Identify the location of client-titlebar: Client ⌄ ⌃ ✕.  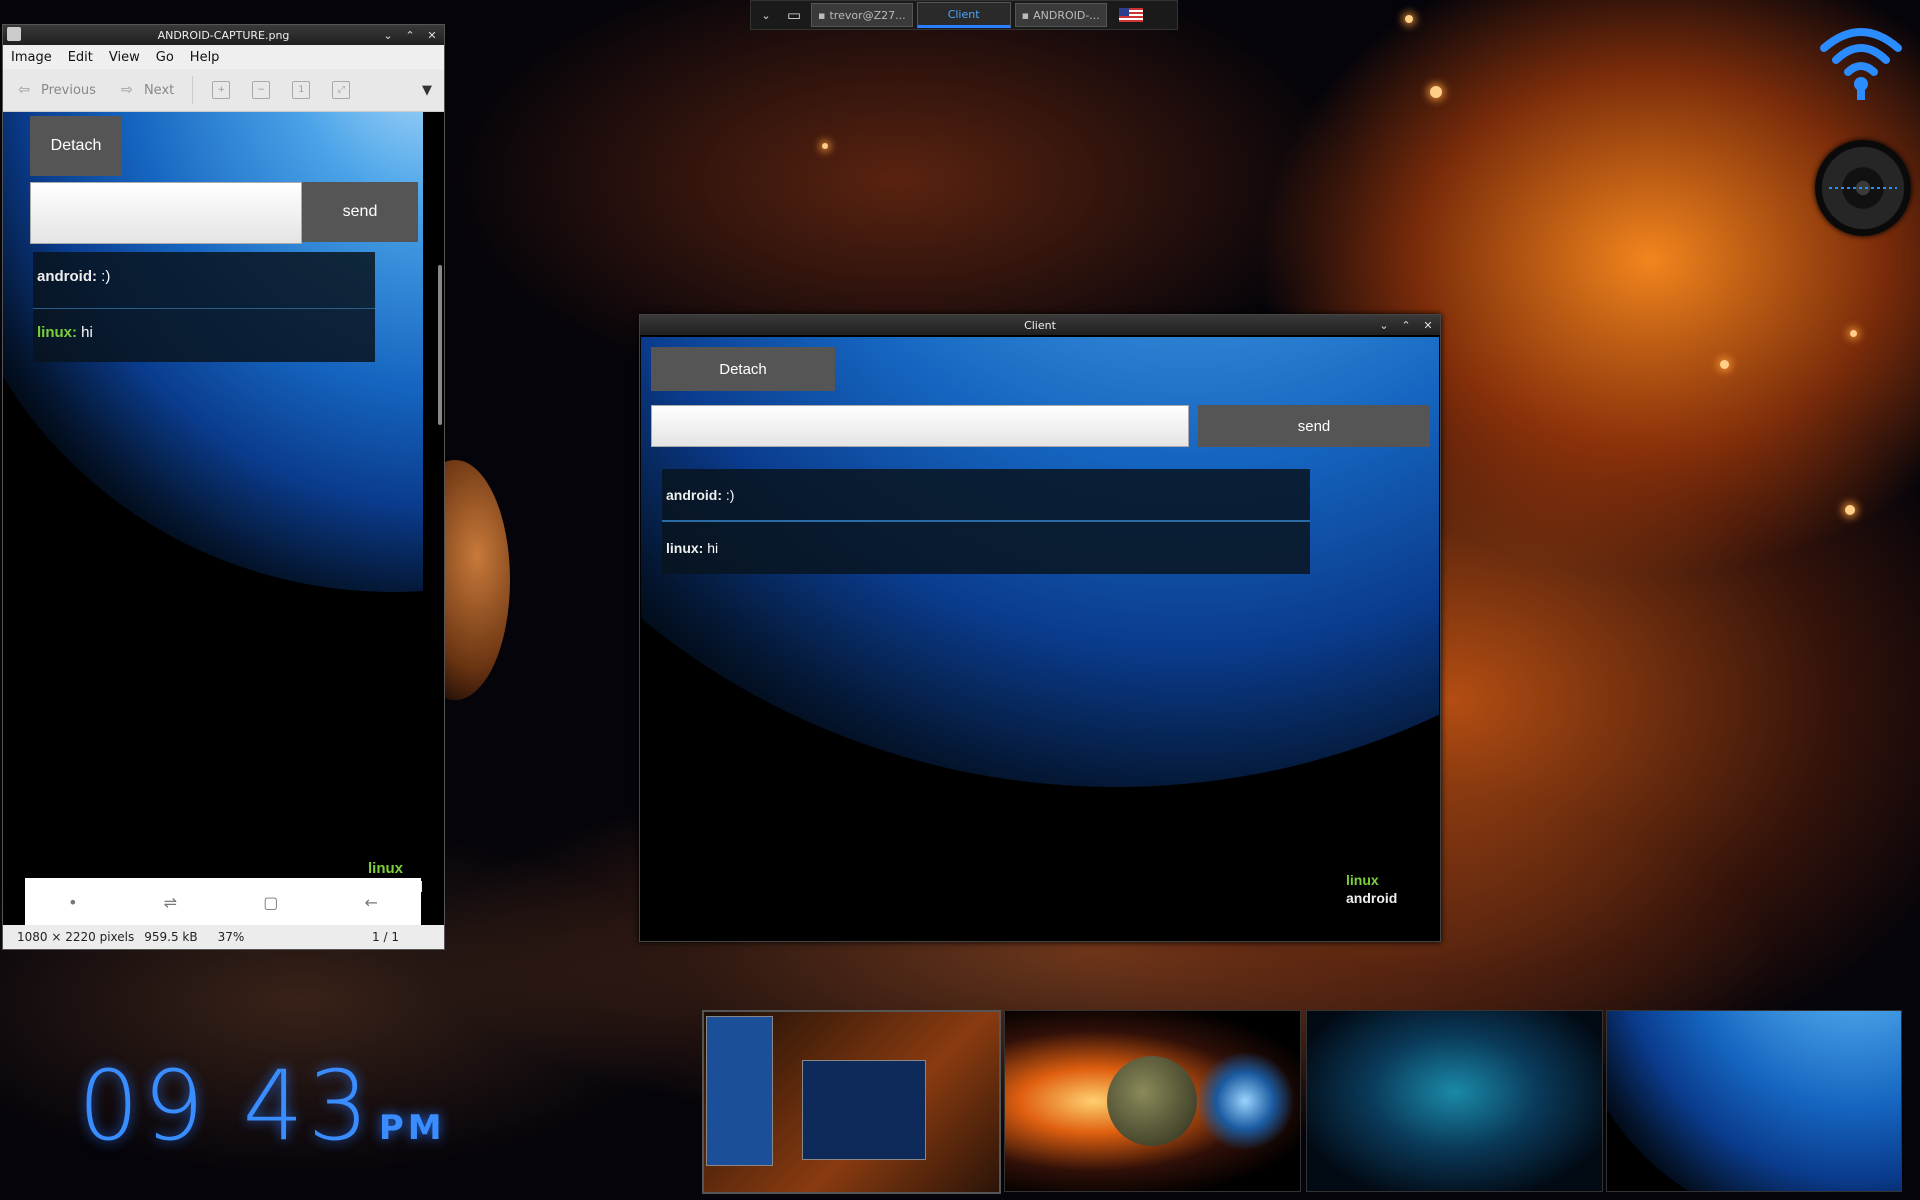
(1040, 325).